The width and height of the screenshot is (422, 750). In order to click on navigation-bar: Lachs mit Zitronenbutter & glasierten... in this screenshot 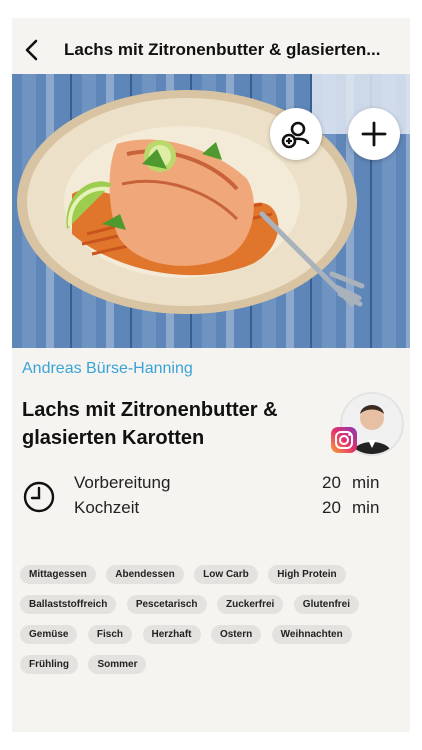, I will do `click(211, 49)`.